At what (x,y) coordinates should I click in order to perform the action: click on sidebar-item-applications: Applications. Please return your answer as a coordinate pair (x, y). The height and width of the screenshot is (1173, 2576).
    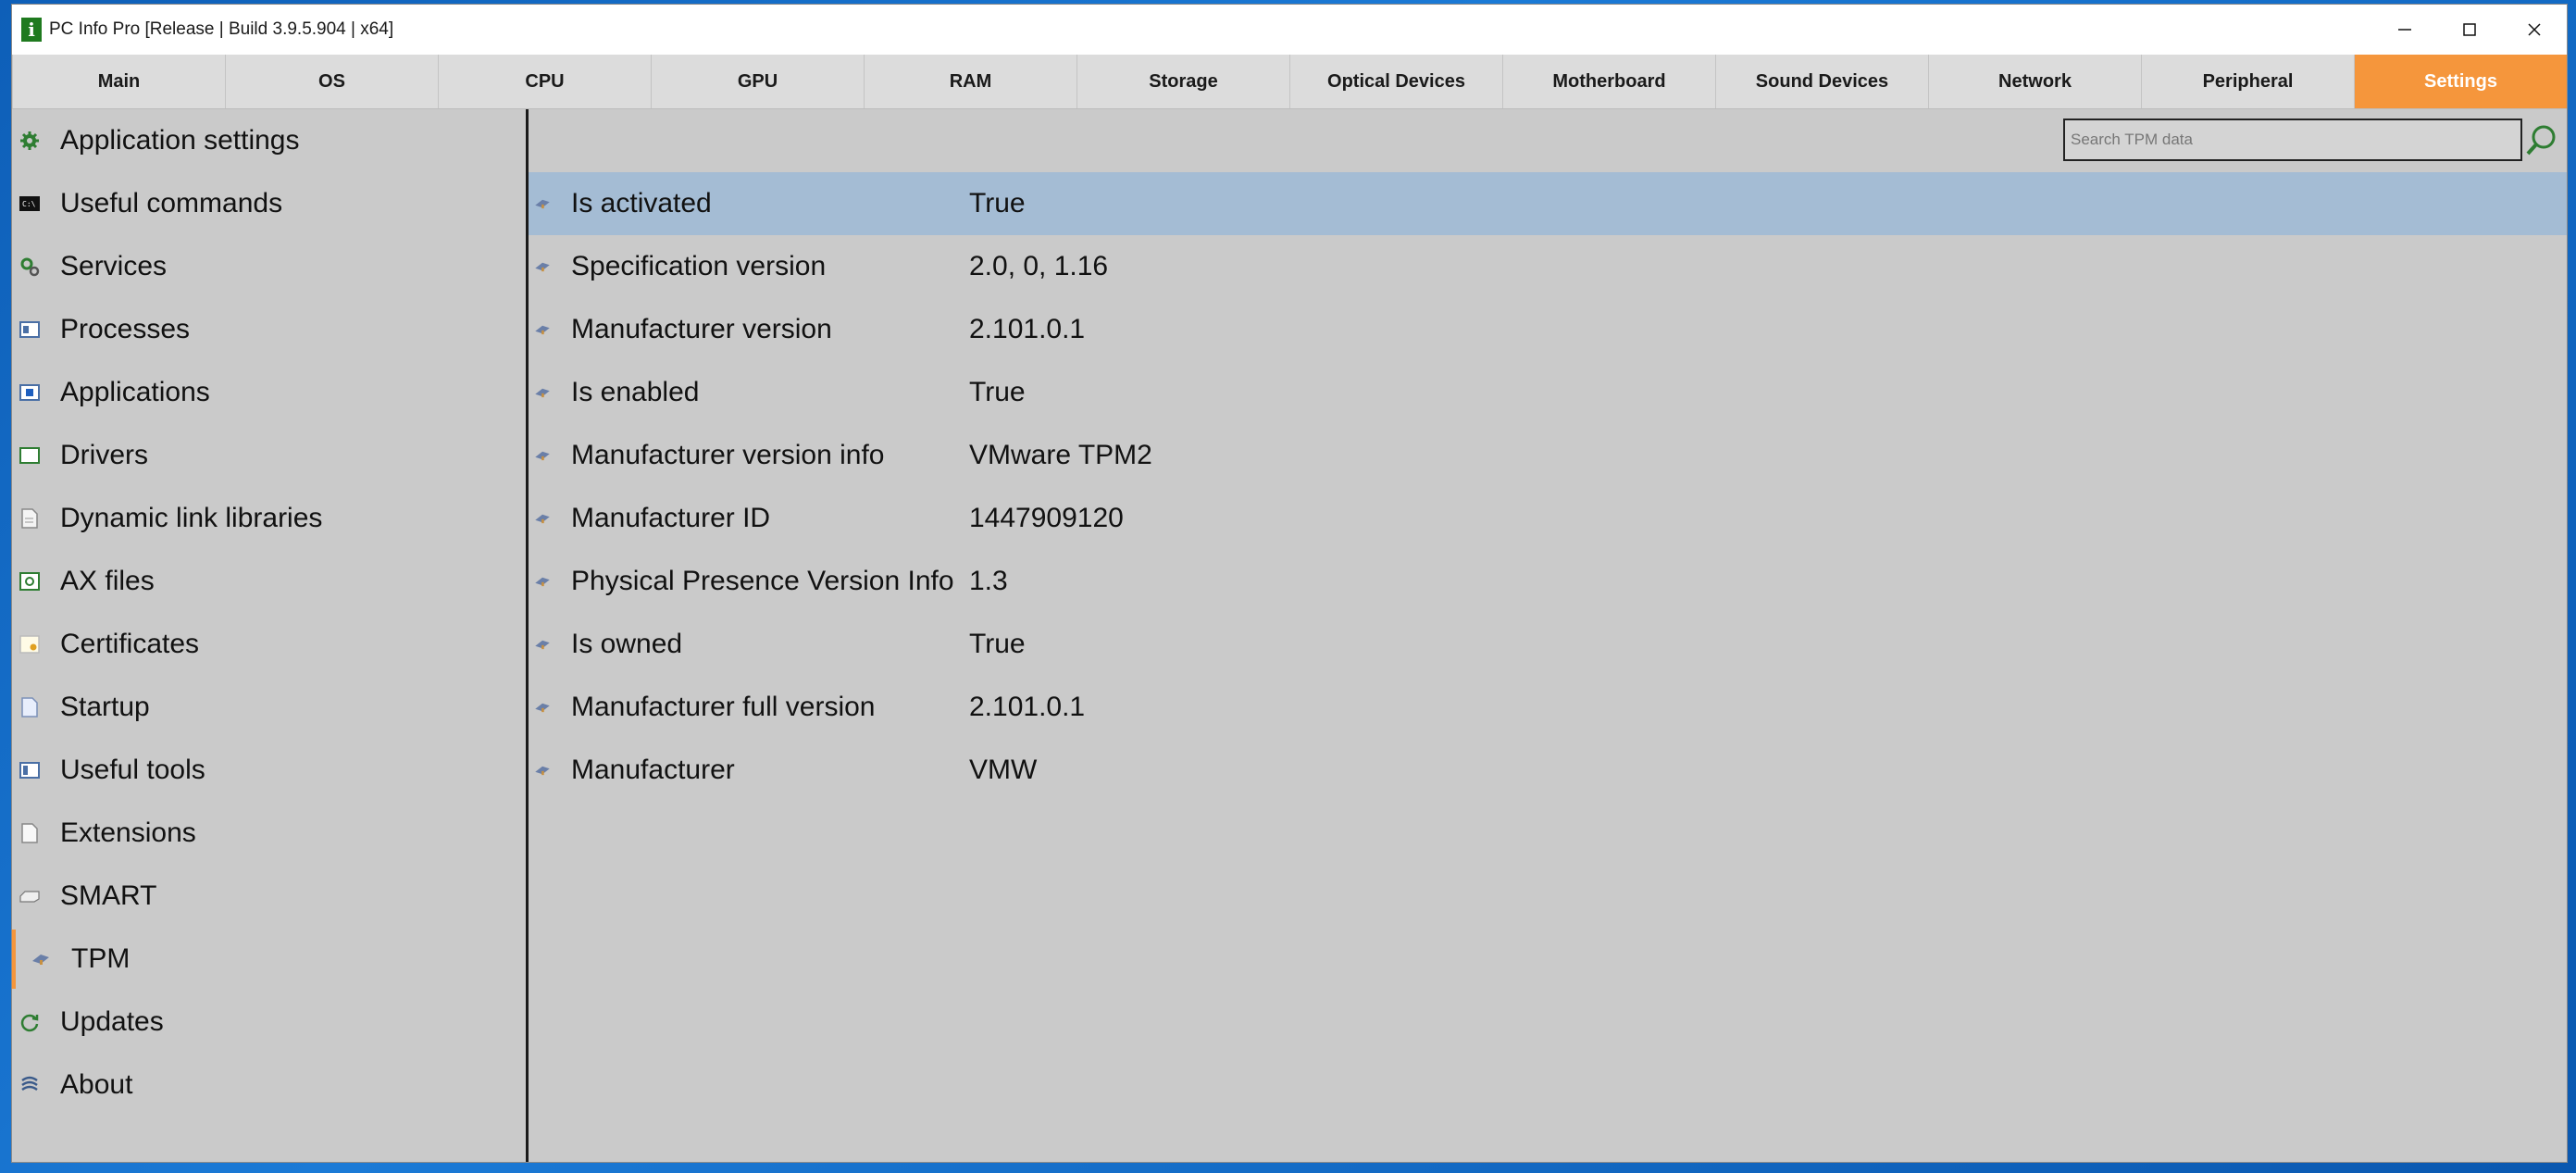
    Looking at the image, I should click on (269, 392).